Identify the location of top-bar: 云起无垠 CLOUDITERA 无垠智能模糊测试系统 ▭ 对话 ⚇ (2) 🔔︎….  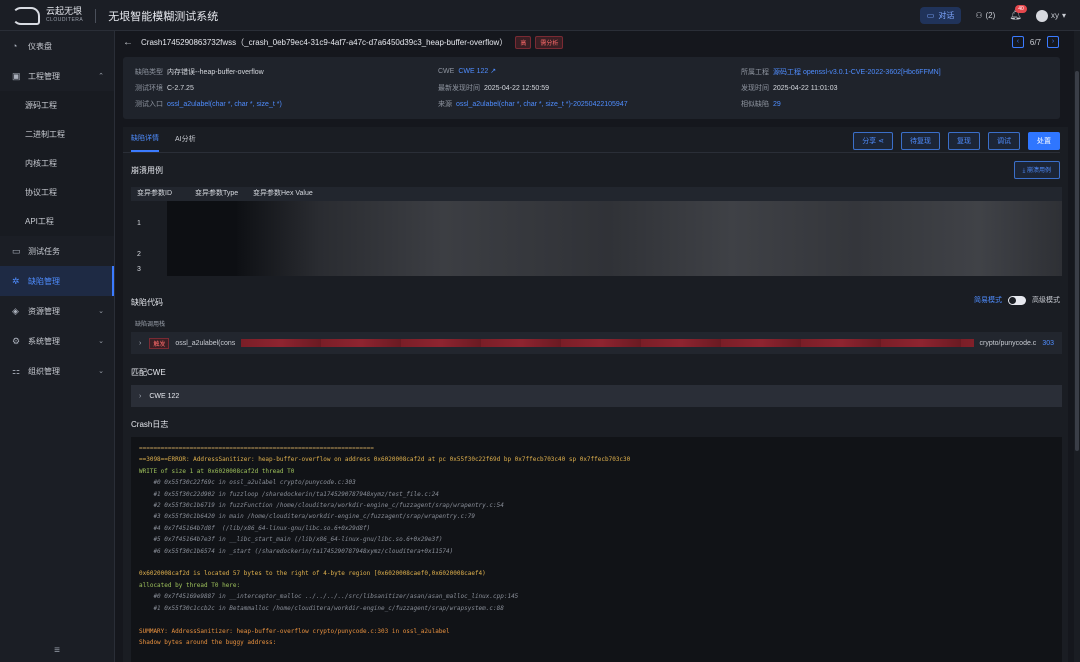
(540, 15).